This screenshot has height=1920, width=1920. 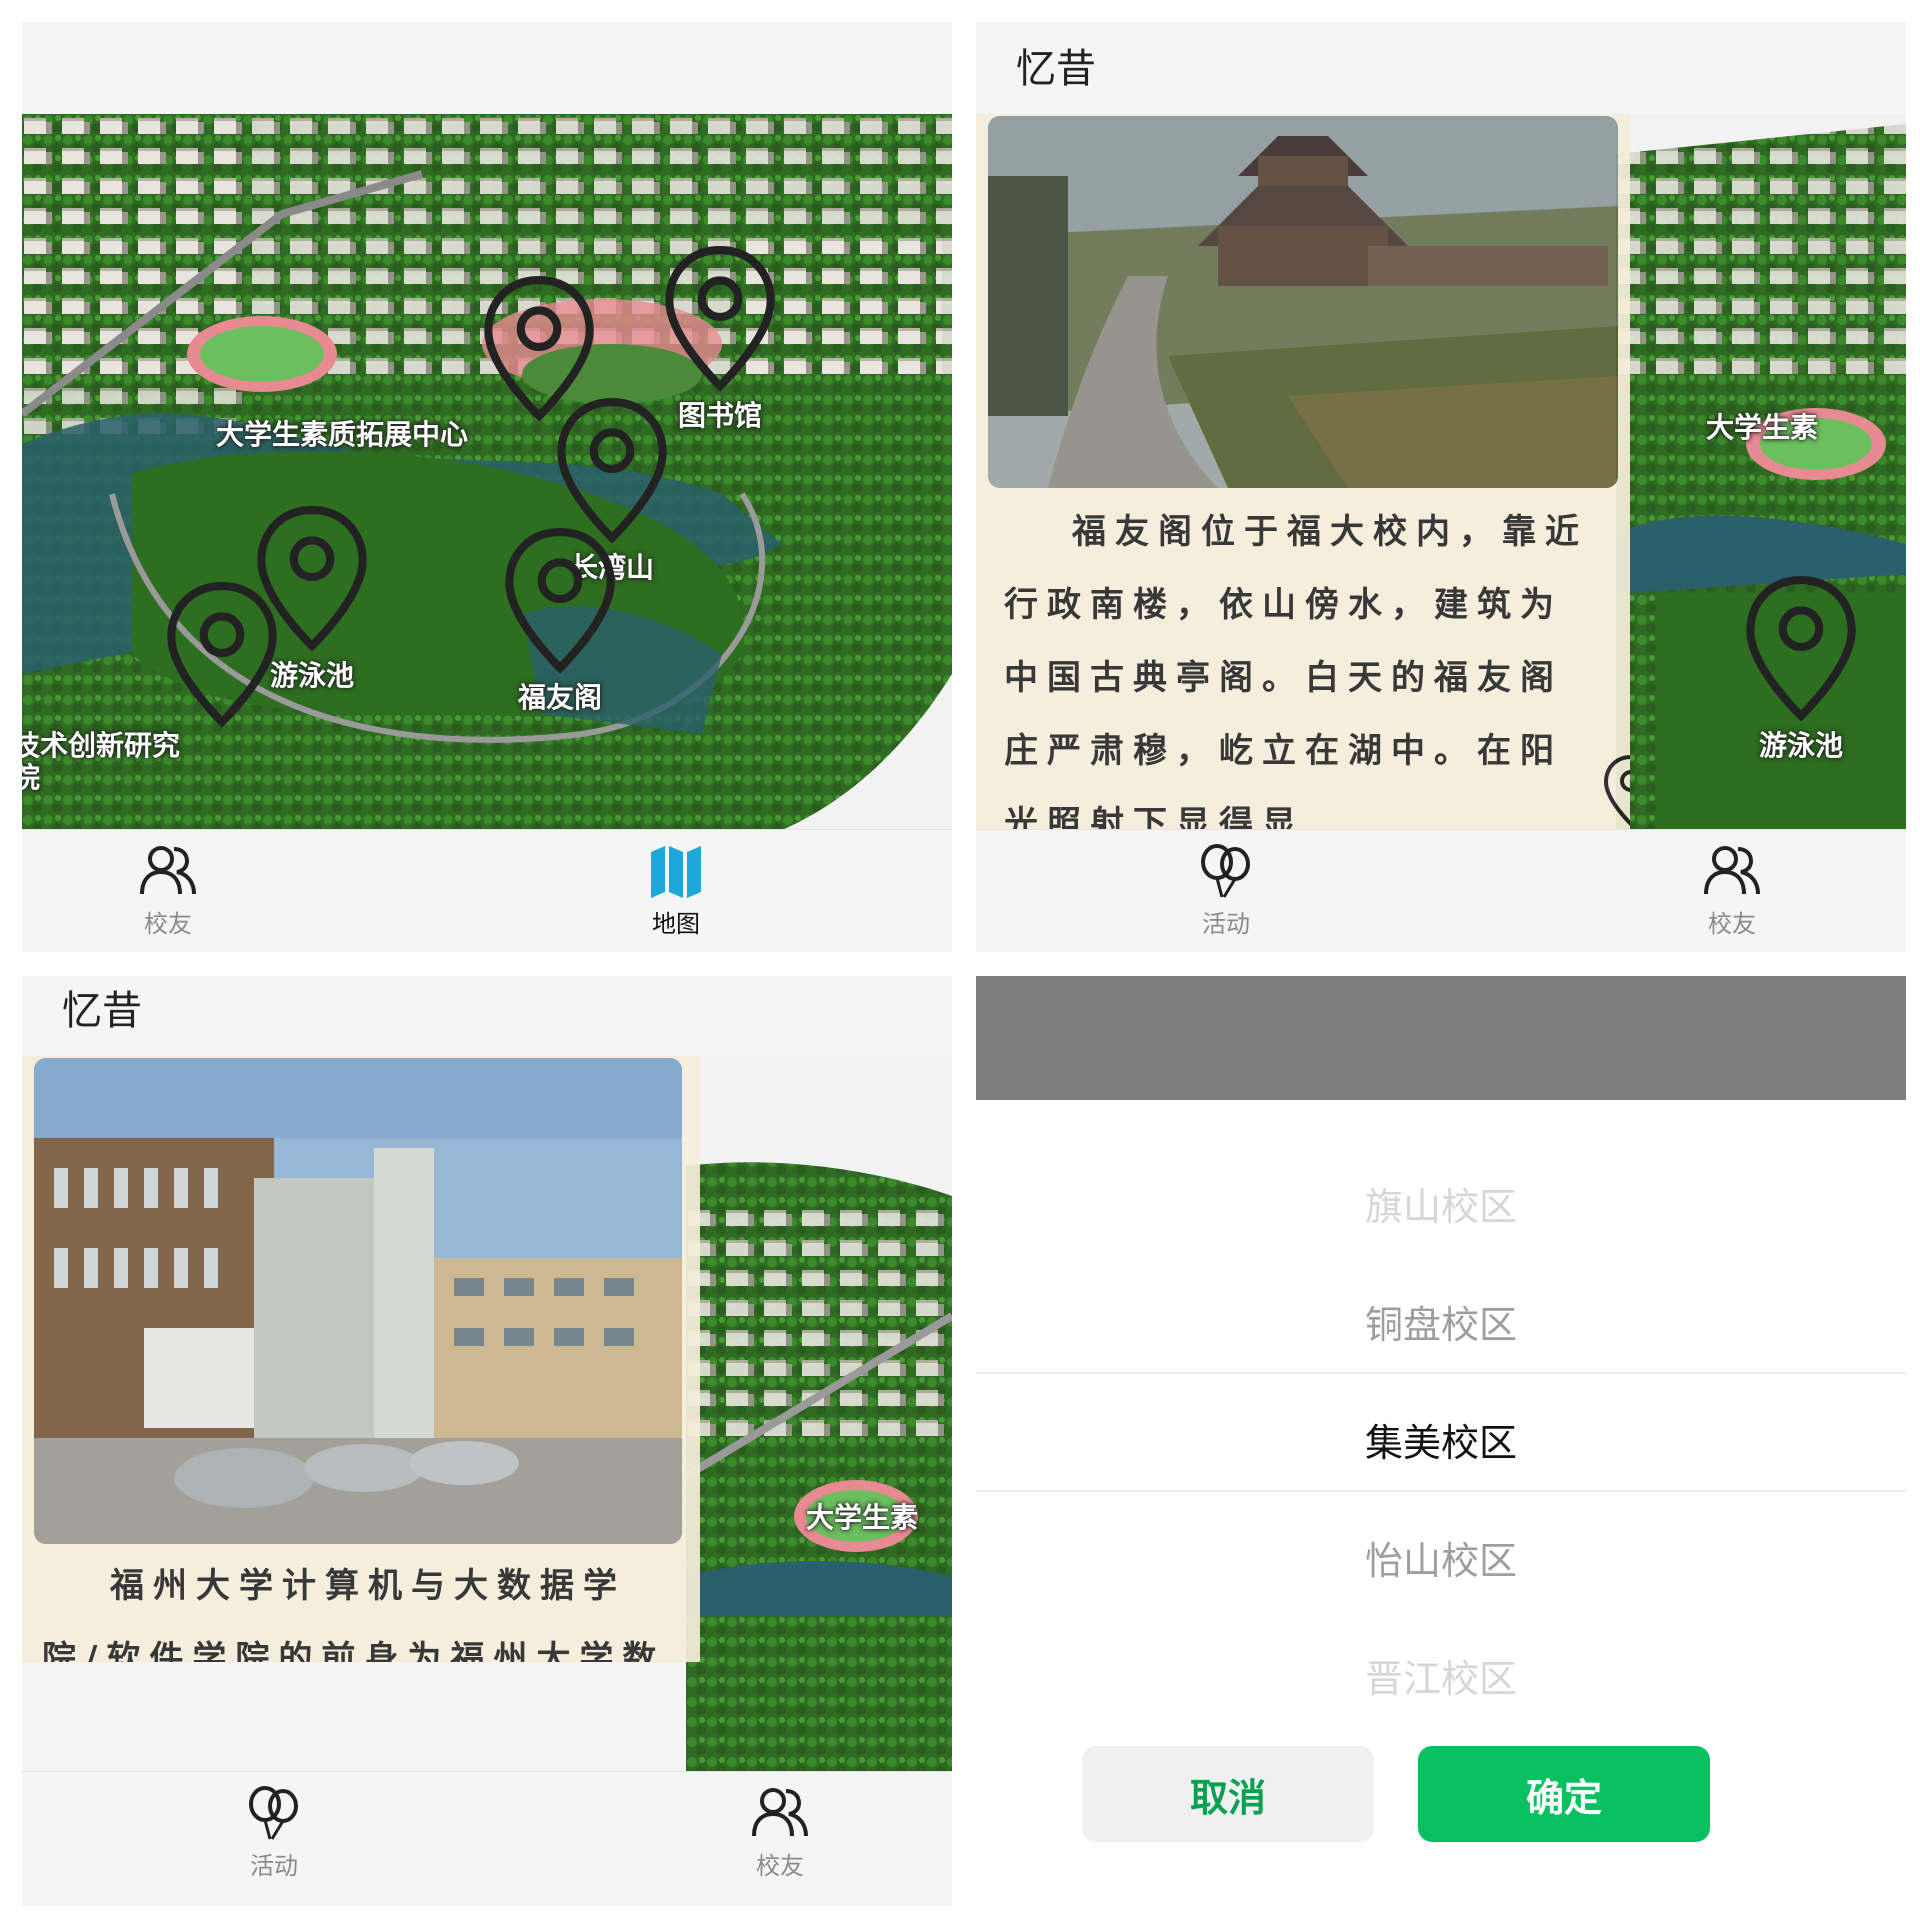 I want to click on tab-map: 地图, so click(x=676, y=890).